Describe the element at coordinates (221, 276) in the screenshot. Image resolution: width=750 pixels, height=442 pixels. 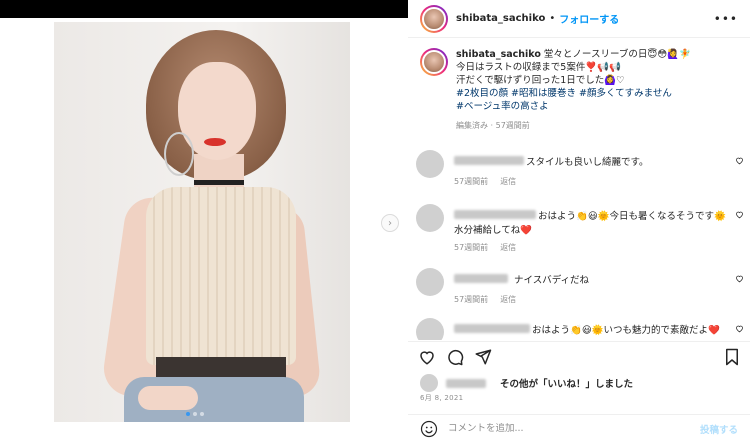
I see `photo-knit-top` at that location.